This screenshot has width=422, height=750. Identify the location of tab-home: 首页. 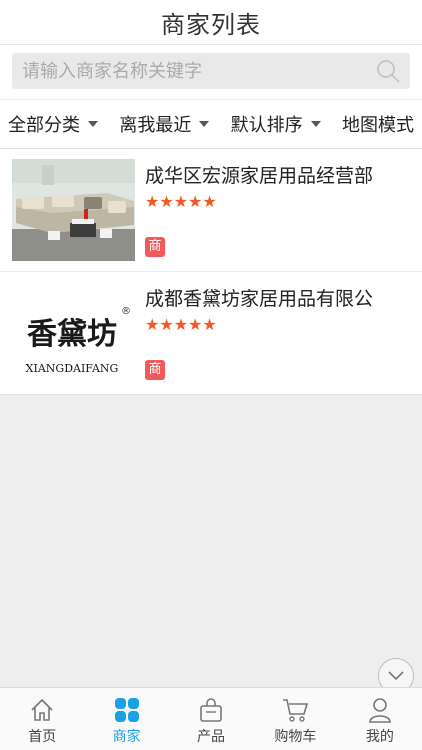
(42, 719).